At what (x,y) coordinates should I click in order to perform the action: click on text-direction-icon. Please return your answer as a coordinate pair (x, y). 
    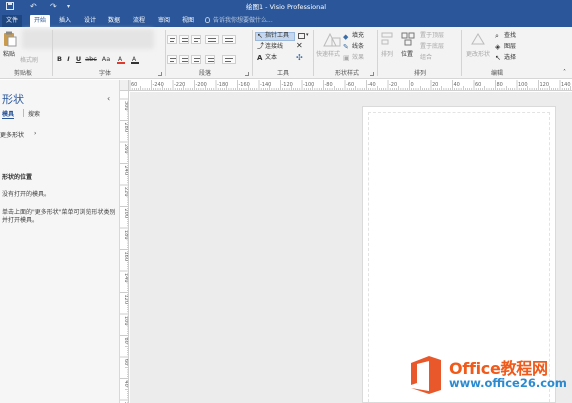
    Looking at the image, I should click on (229, 59).